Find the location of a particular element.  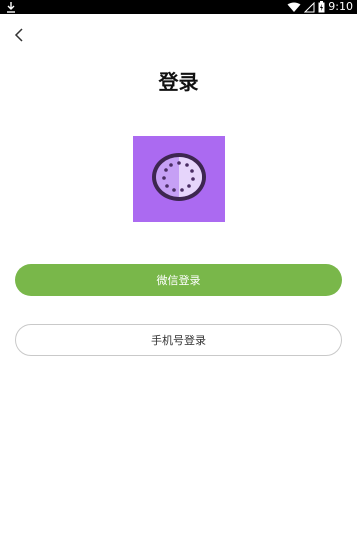

battery-icon is located at coordinates (321, 8).